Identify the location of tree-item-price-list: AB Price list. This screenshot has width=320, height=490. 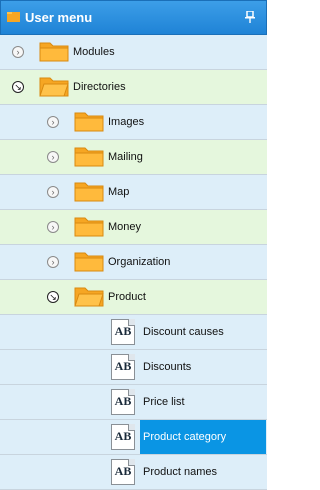
(133, 402).